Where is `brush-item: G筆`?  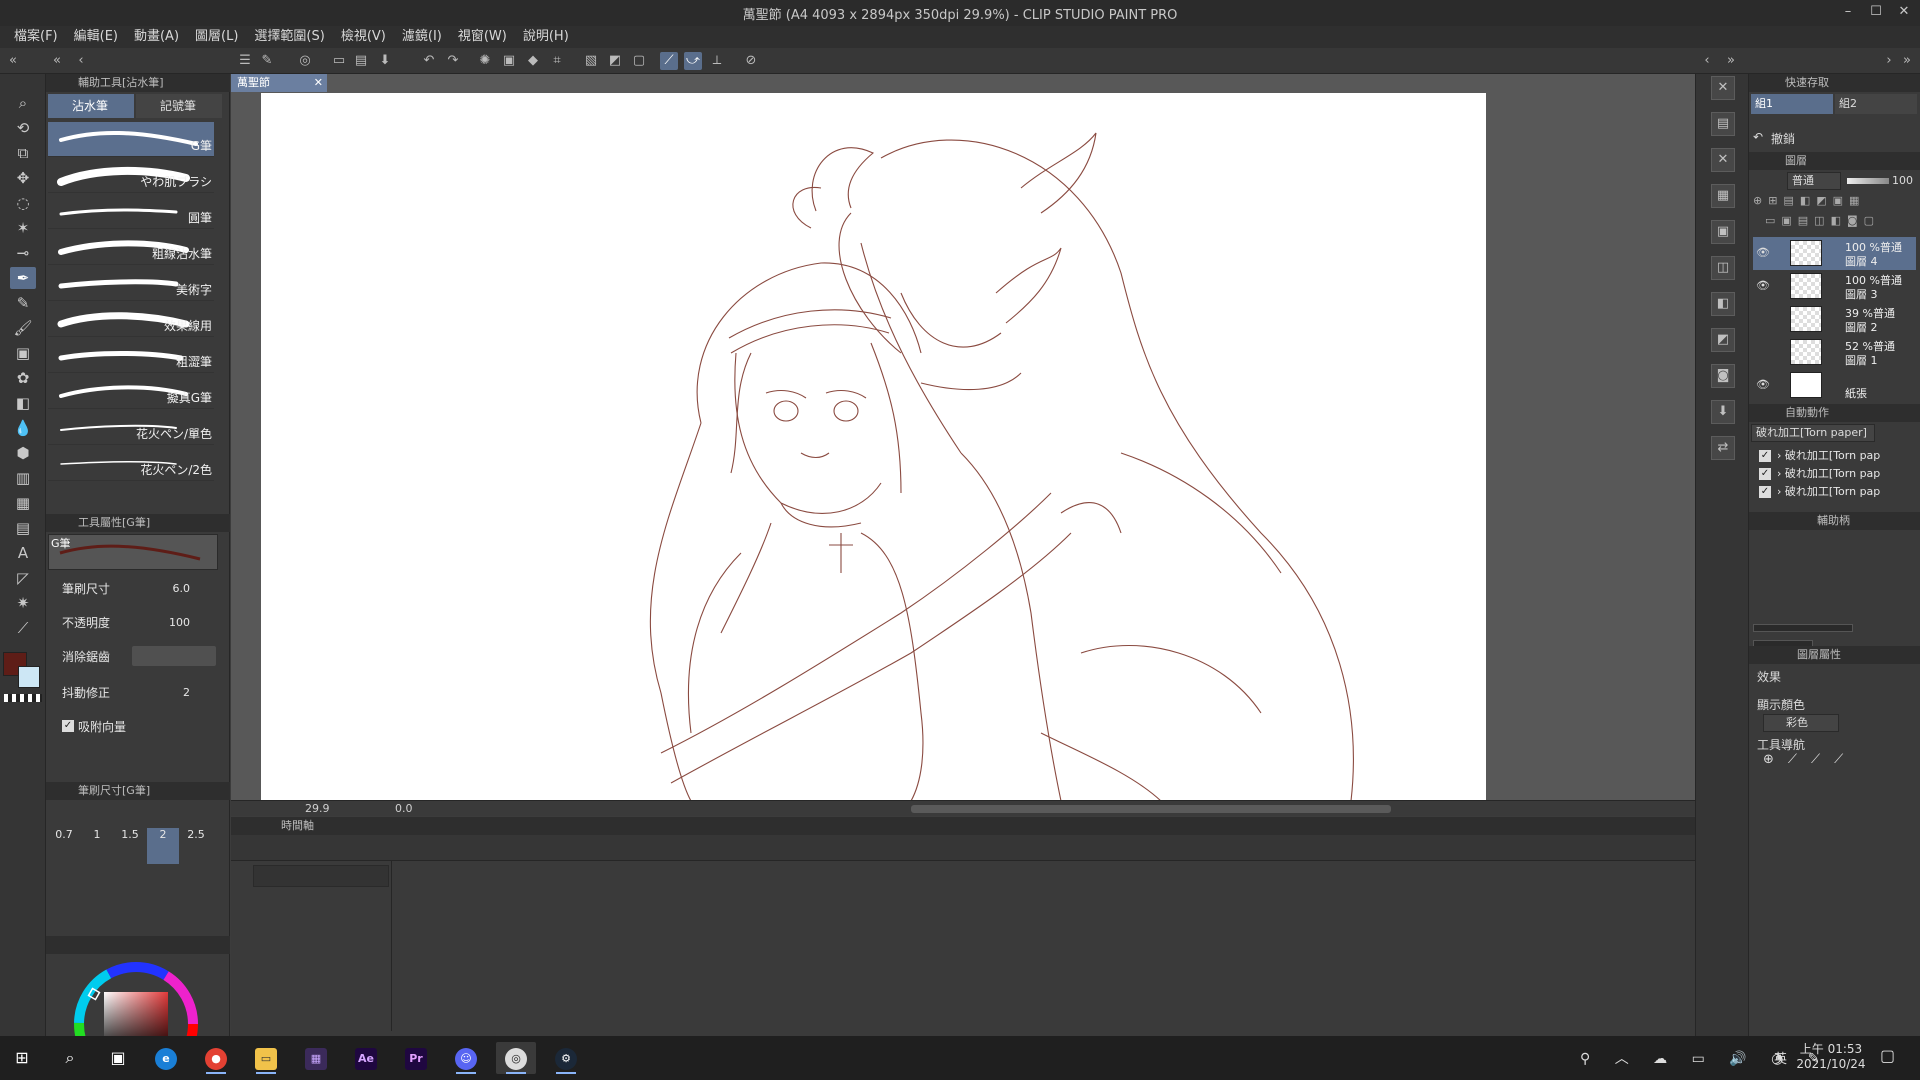 brush-item: G筆 is located at coordinates (131, 139).